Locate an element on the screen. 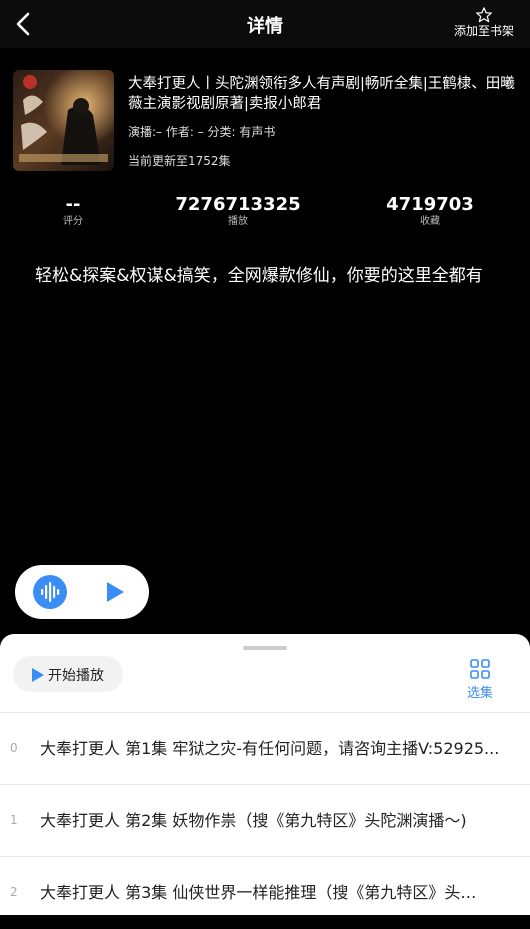  top-bar: 详情 添加至书架 is located at coordinates (265, 24).